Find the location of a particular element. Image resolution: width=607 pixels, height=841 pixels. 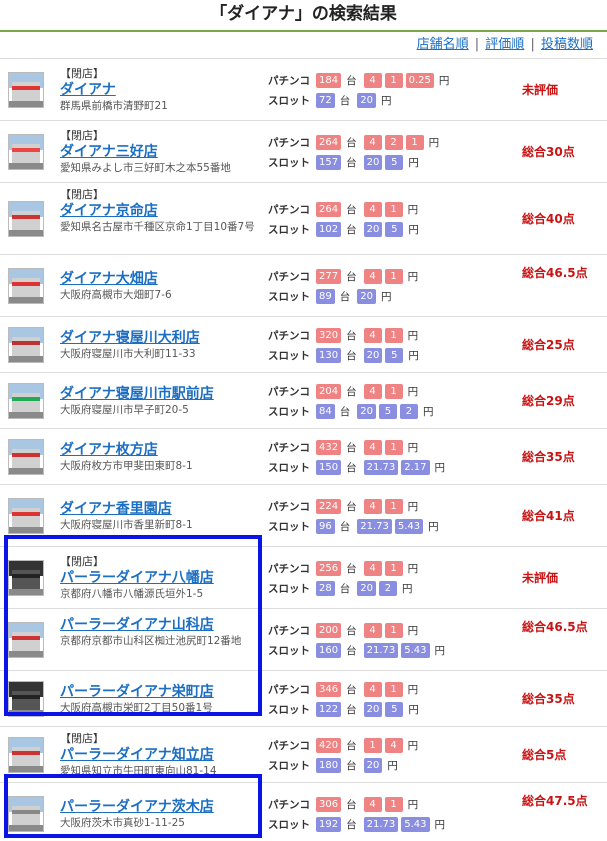

slot-rate-badge: 5.43 is located at coordinates (415, 650).